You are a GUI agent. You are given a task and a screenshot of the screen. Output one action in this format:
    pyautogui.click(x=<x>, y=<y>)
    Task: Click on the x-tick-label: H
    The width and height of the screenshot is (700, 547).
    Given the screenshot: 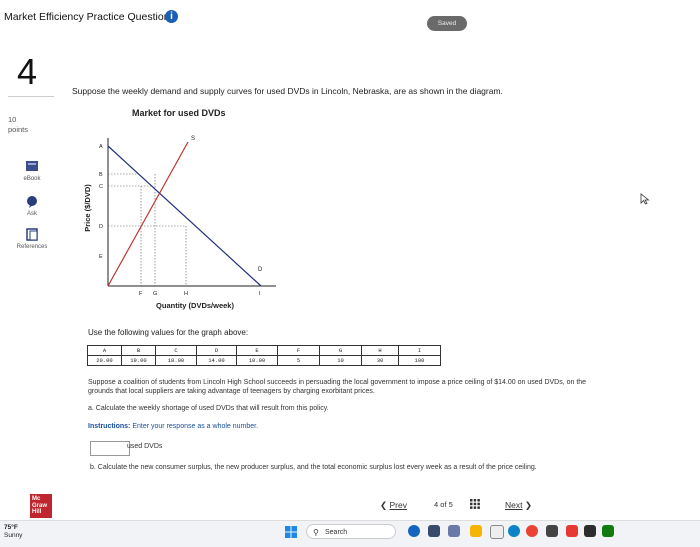 What is the action you would take?
    pyautogui.click(x=186, y=294)
    